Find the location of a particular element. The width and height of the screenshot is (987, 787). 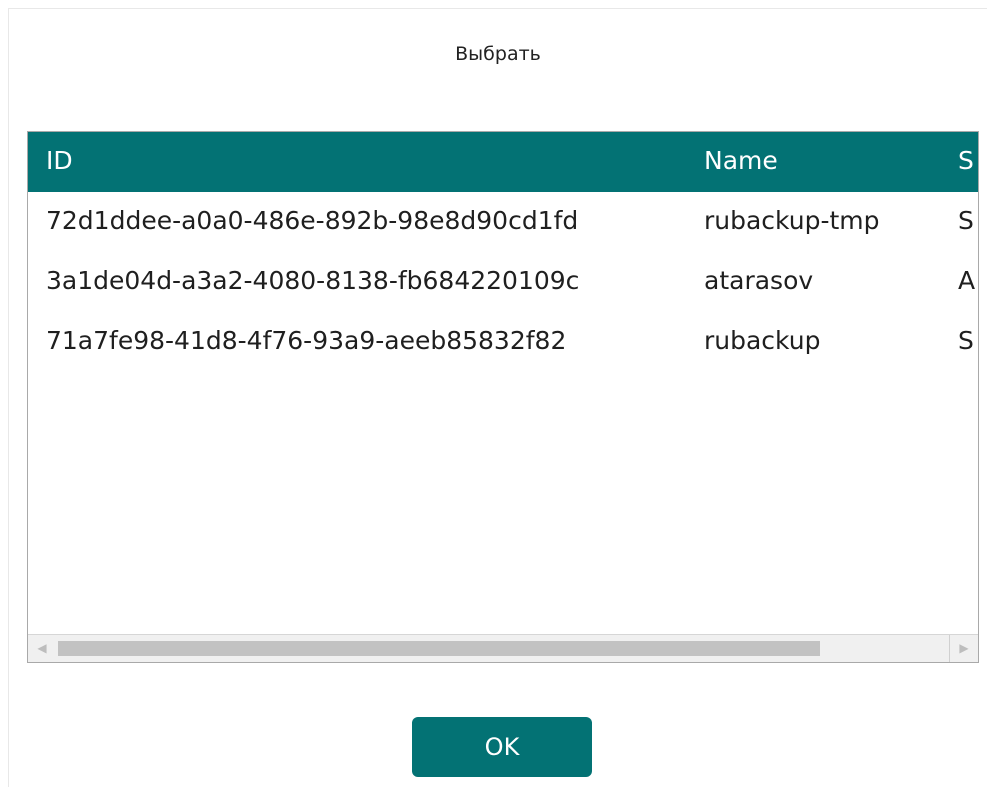

horizontal-scrollbar: ◀ ▶ is located at coordinates (503, 648).